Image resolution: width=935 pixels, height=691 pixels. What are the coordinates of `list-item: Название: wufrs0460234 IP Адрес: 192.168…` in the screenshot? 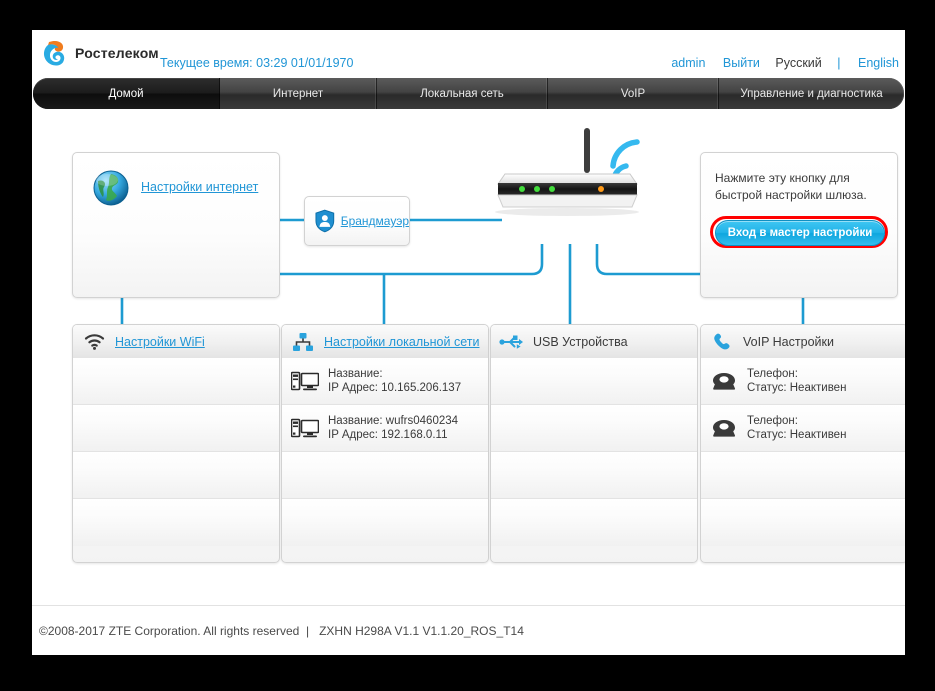 It's located at (385, 428).